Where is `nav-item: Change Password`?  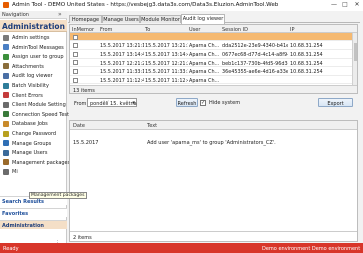 nav-item: Change Password is located at coordinates (33, 134).